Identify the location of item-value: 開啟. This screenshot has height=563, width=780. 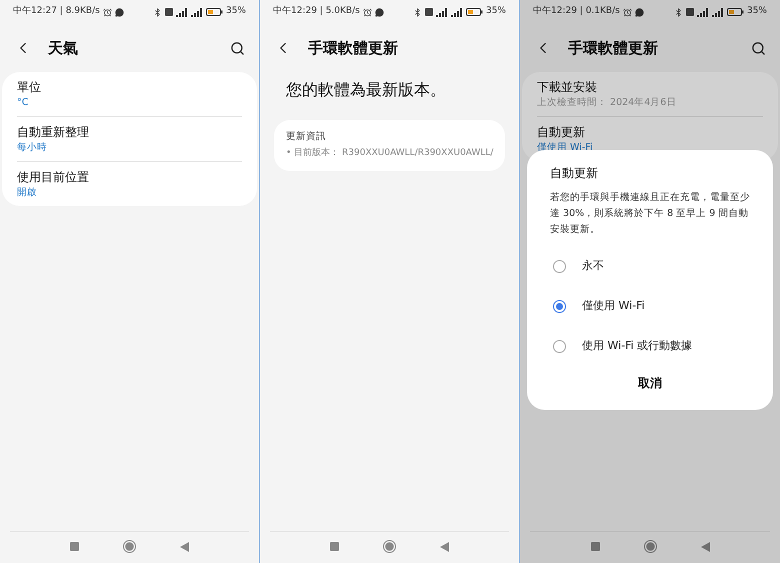
(27, 192).